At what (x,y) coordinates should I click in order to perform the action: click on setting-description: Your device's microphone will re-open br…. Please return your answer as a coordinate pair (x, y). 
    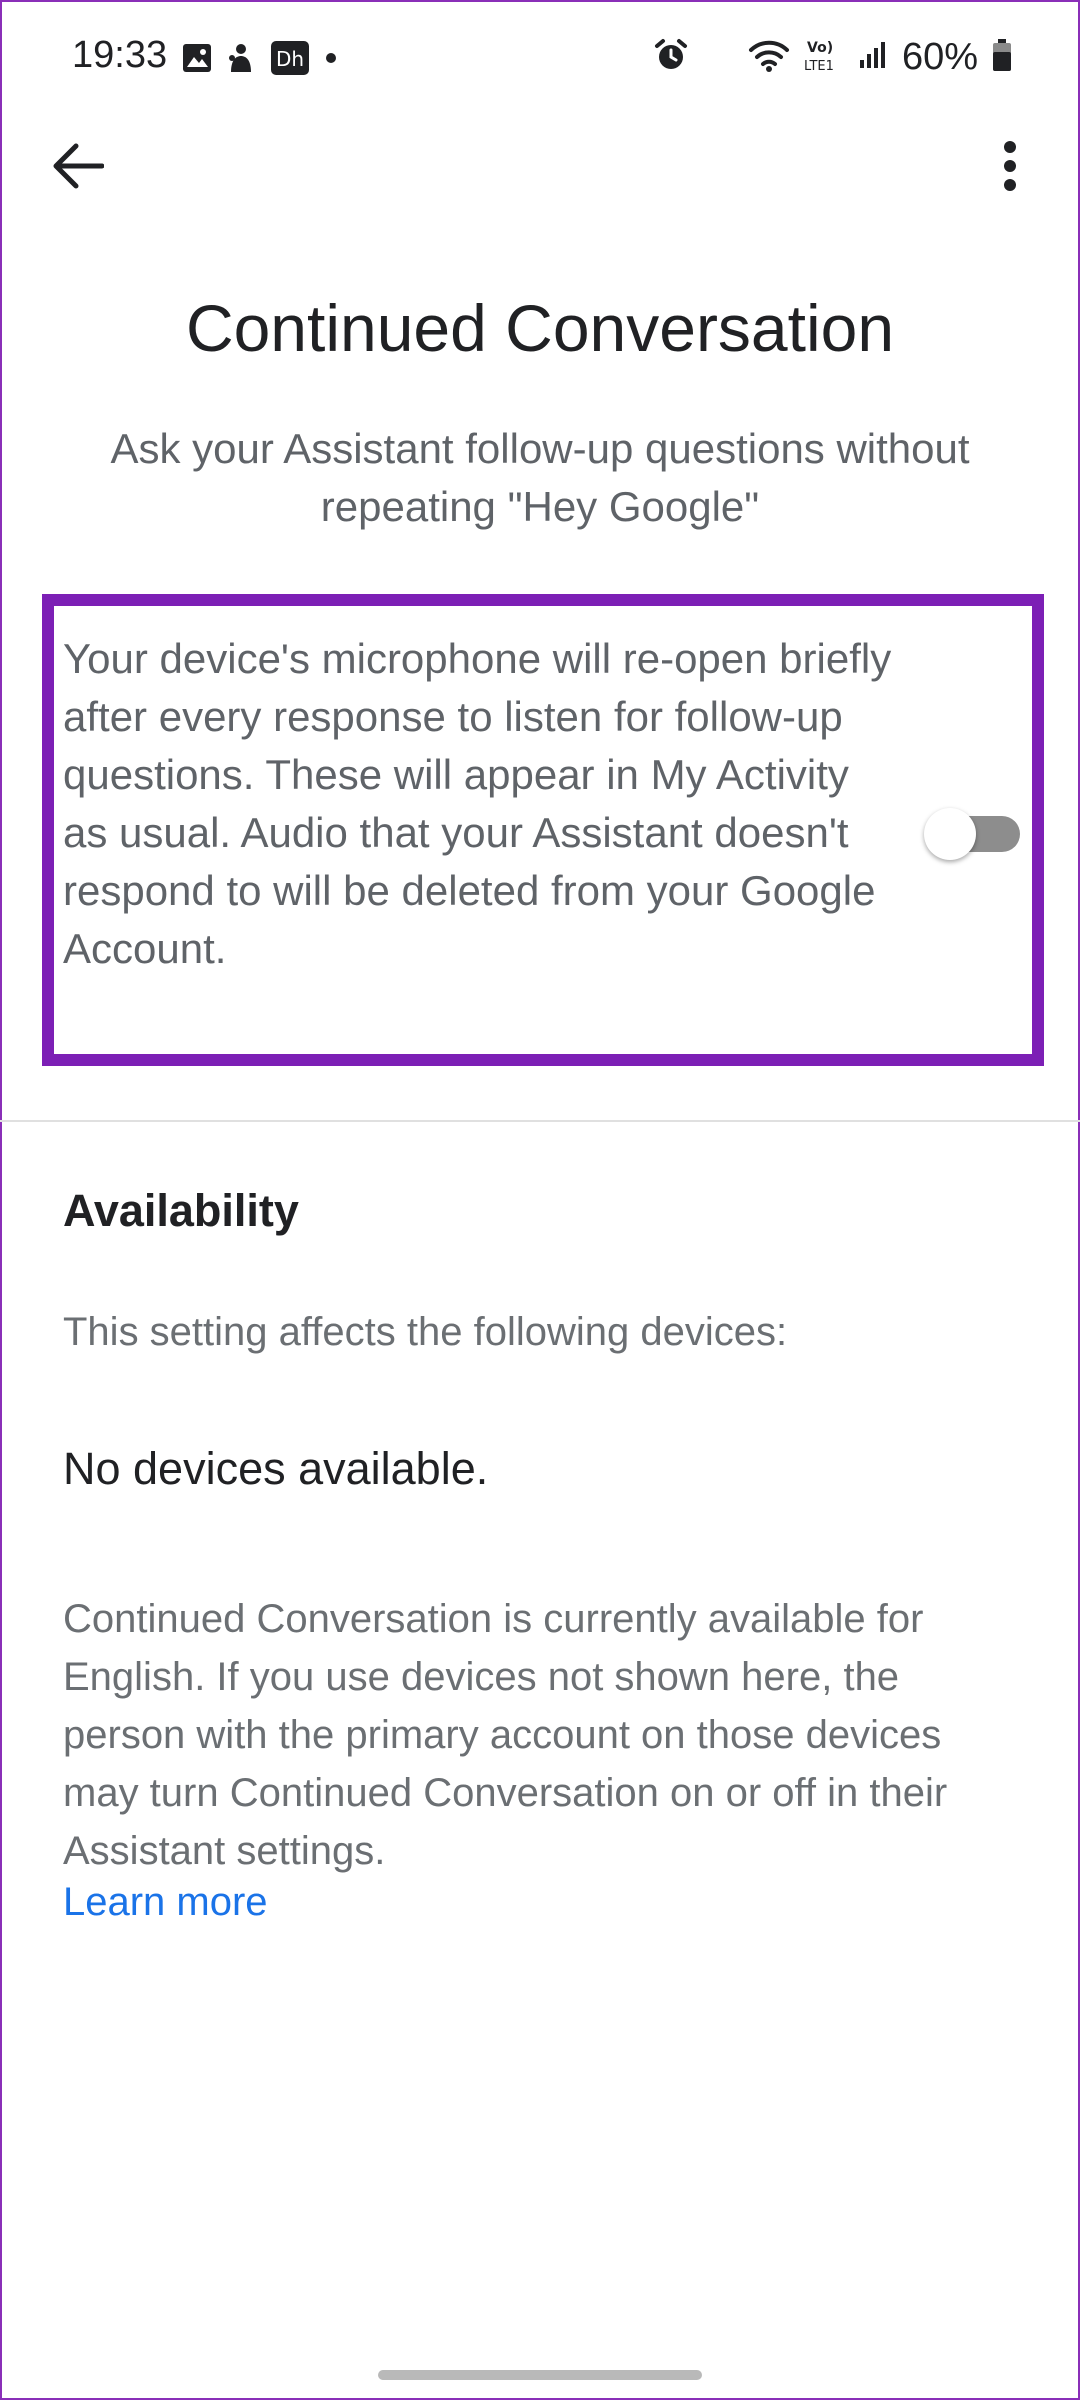
    Looking at the image, I should click on (477, 803).